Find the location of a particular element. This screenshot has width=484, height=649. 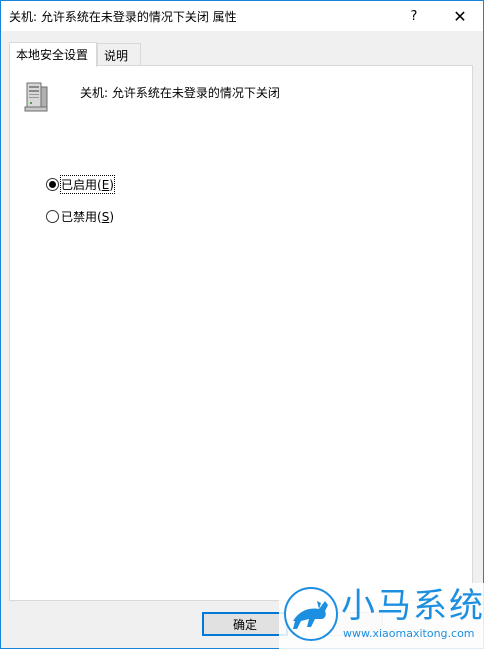

ok-button-label: 确定 is located at coordinates (244, 624).